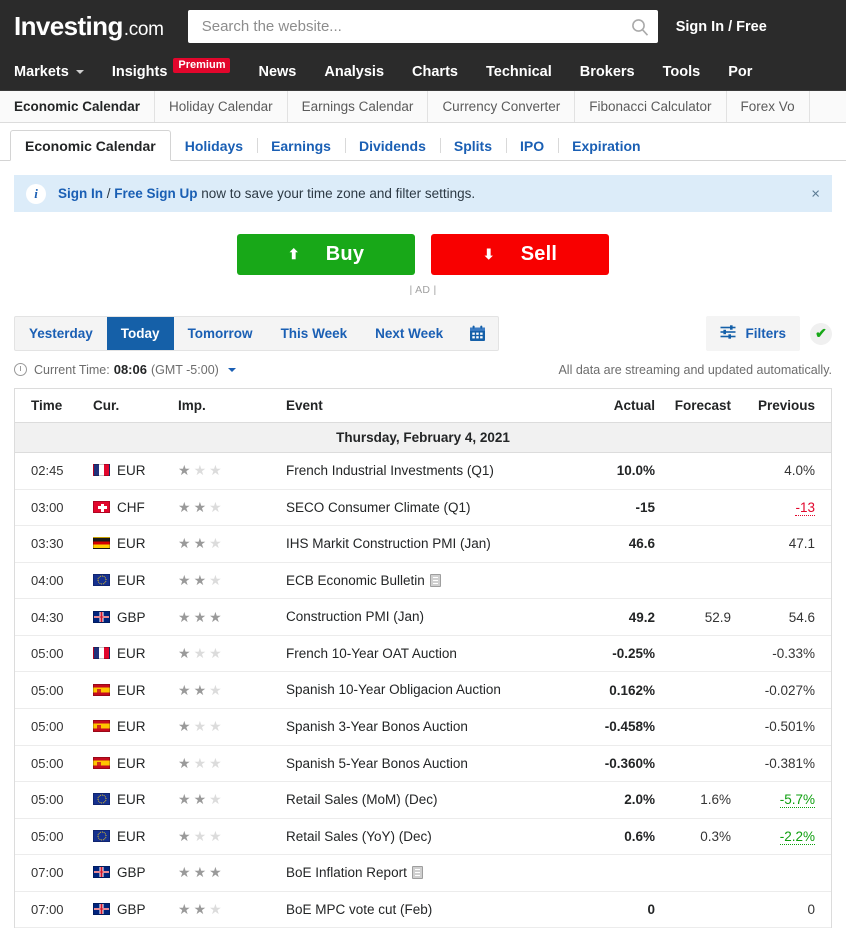 Image resolution: width=846 pixels, height=952 pixels. What do you see at coordinates (625, 406) in the screenshot?
I see `column-header-actual: Actual` at bounding box center [625, 406].